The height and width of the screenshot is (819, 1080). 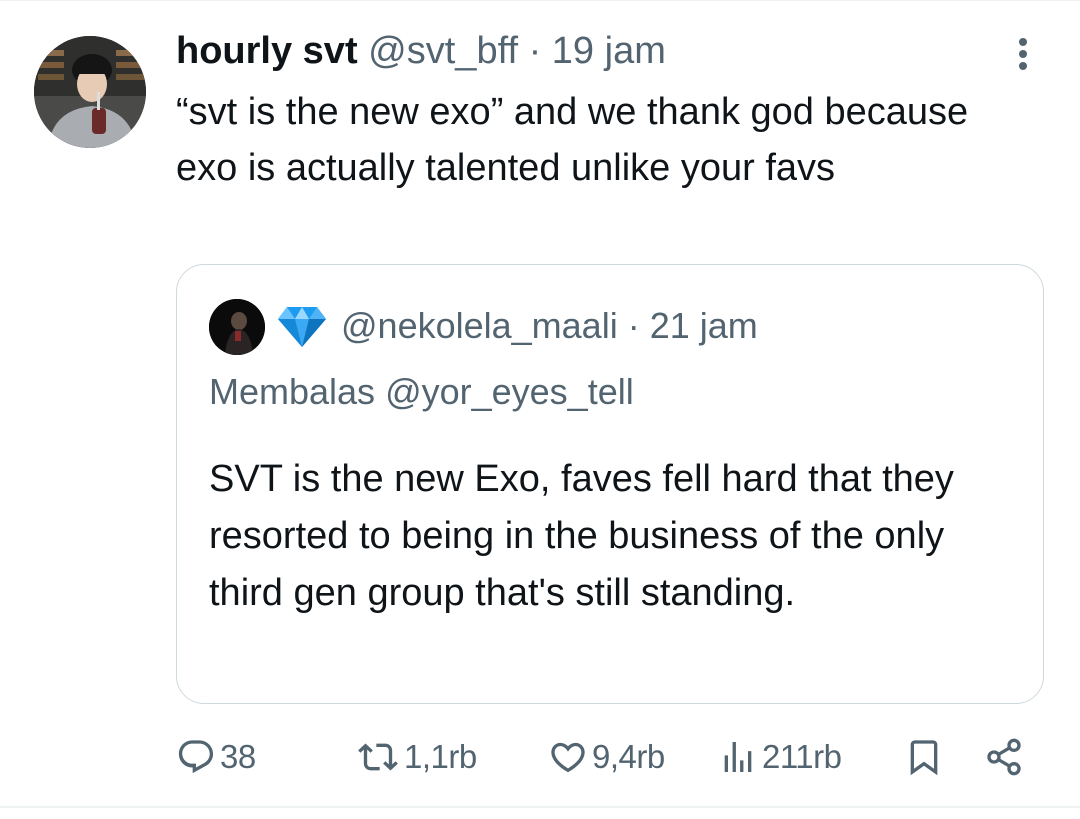 I want to click on views-chart-icon, so click(x=738, y=757).